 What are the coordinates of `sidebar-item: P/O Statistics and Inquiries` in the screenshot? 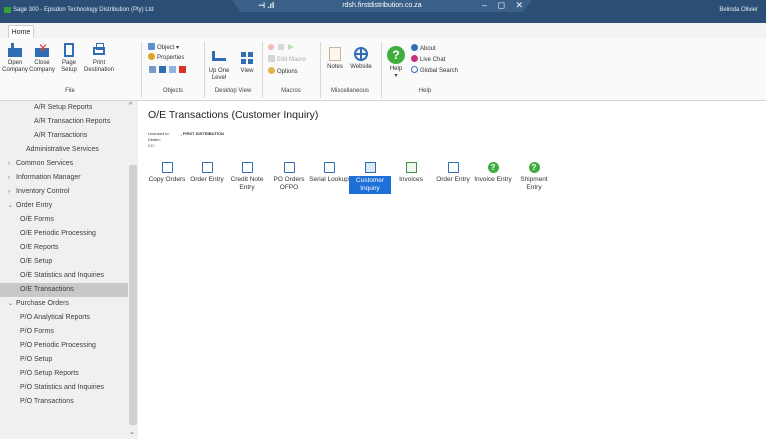 It's located at (64, 388).